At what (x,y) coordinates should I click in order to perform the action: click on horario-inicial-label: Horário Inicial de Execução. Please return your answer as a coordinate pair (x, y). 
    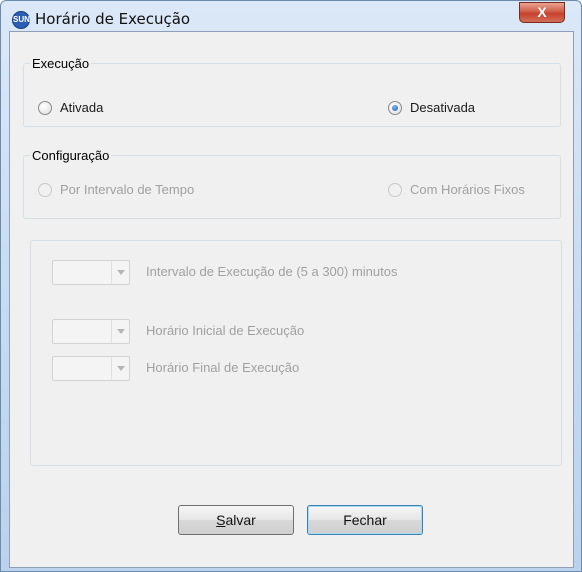
    Looking at the image, I should click on (225, 330).